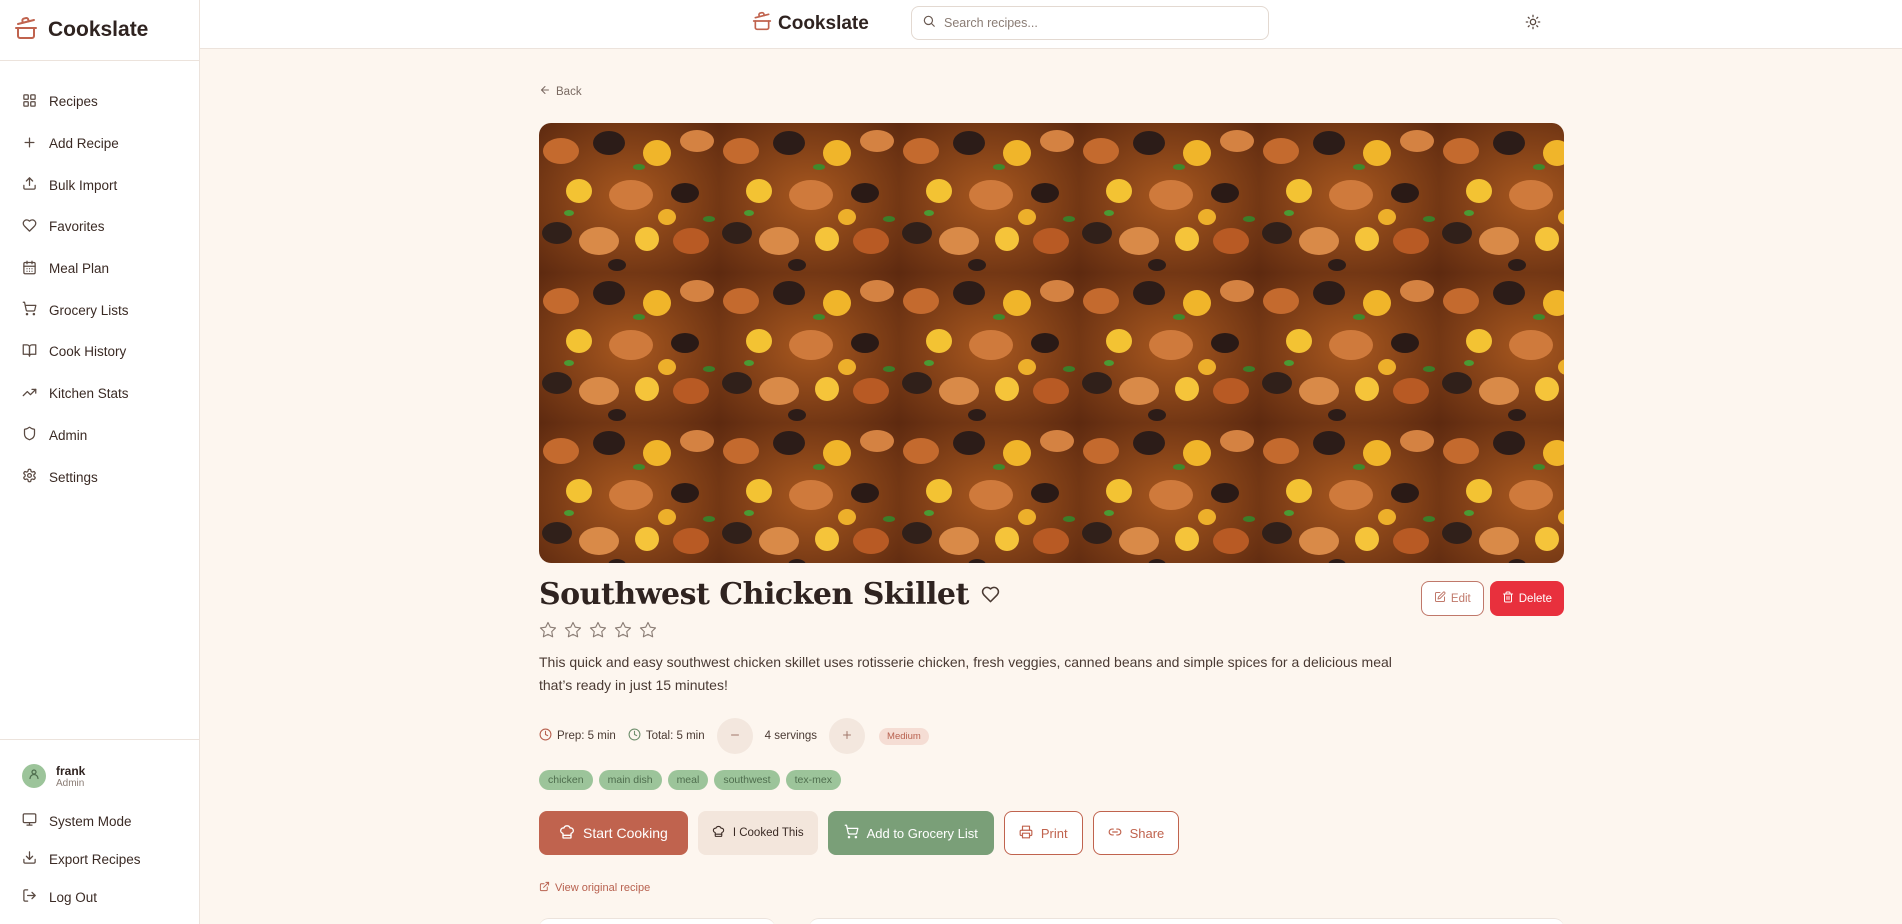  Describe the element at coordinates (769, 594) in the screenshot. I see `title-row: Southwest Chicken Skillet` at that location.